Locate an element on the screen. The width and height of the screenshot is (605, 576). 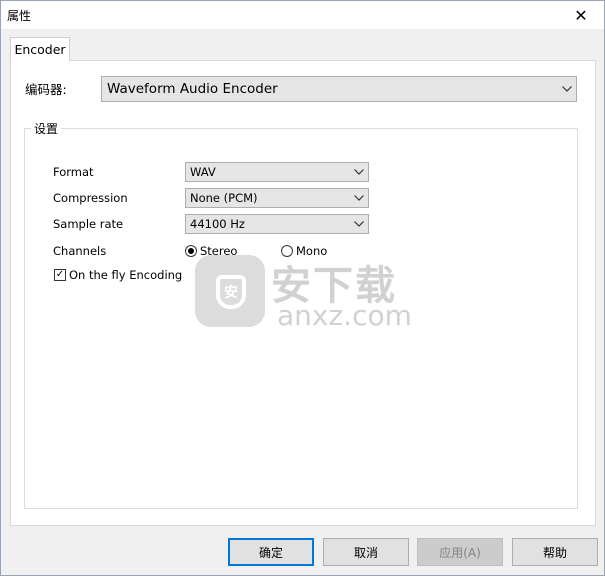
close-button: ✕ is located at coordinates (581, 15).